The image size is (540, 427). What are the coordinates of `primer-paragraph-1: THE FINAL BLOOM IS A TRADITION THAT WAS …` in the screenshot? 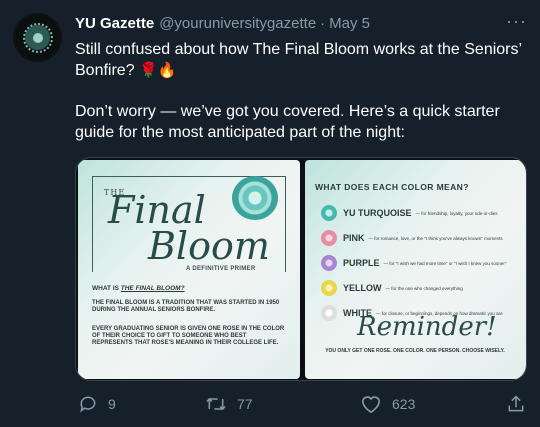 It's located at (186, 306).